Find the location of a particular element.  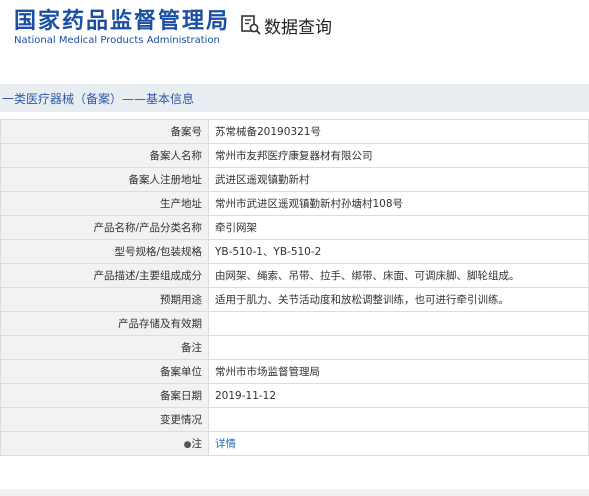

table-row: 生产地址 常州市武进区遥观镇勤新村孙塘村108号 is located at coordinates (294, 203).